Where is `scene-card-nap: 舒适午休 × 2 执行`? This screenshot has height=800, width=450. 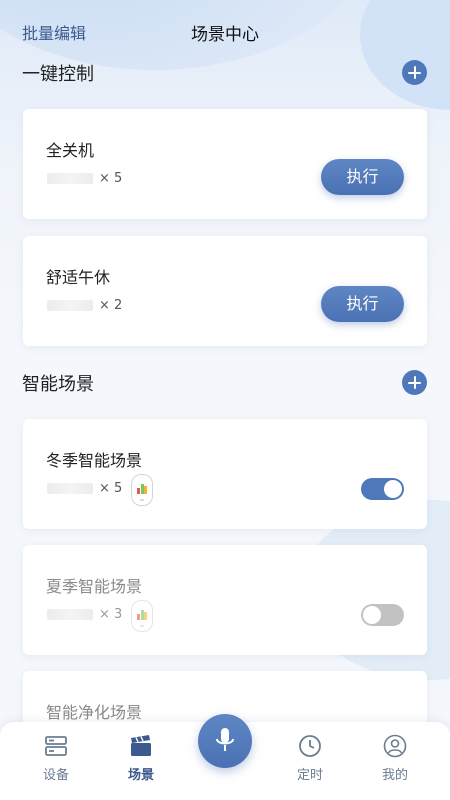
scene-card-nap: 舒适午休 × 2 执行 is located at coordinates (225, 291).